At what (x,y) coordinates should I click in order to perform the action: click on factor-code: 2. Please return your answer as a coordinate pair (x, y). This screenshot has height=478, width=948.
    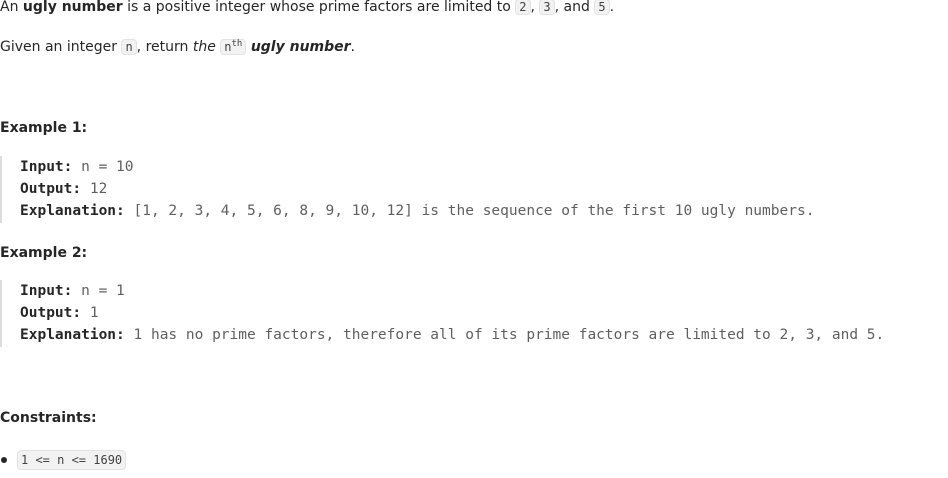
    Looking at the image, I should click on (523, 7).